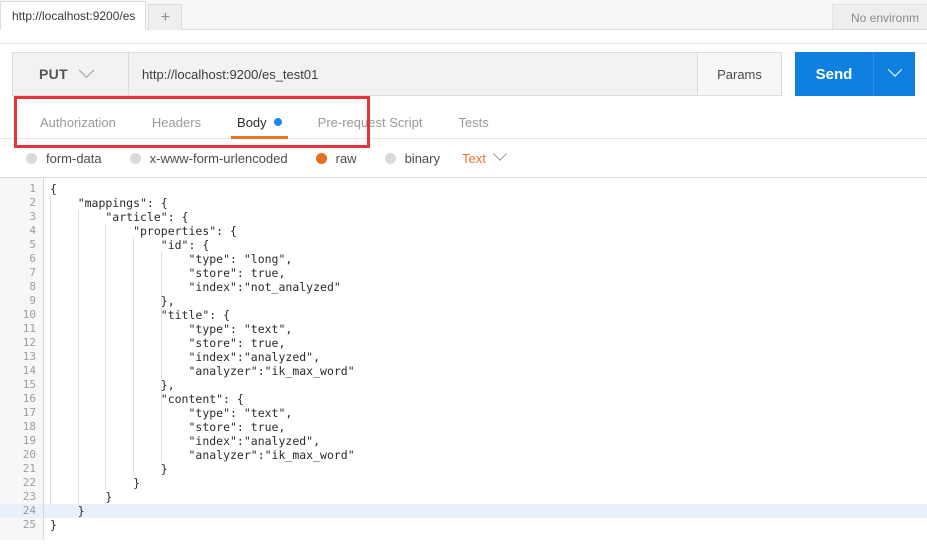 This screenshot has width=927, height=549. I want to click on tab-tests-label: Tests, so click(473, 122).